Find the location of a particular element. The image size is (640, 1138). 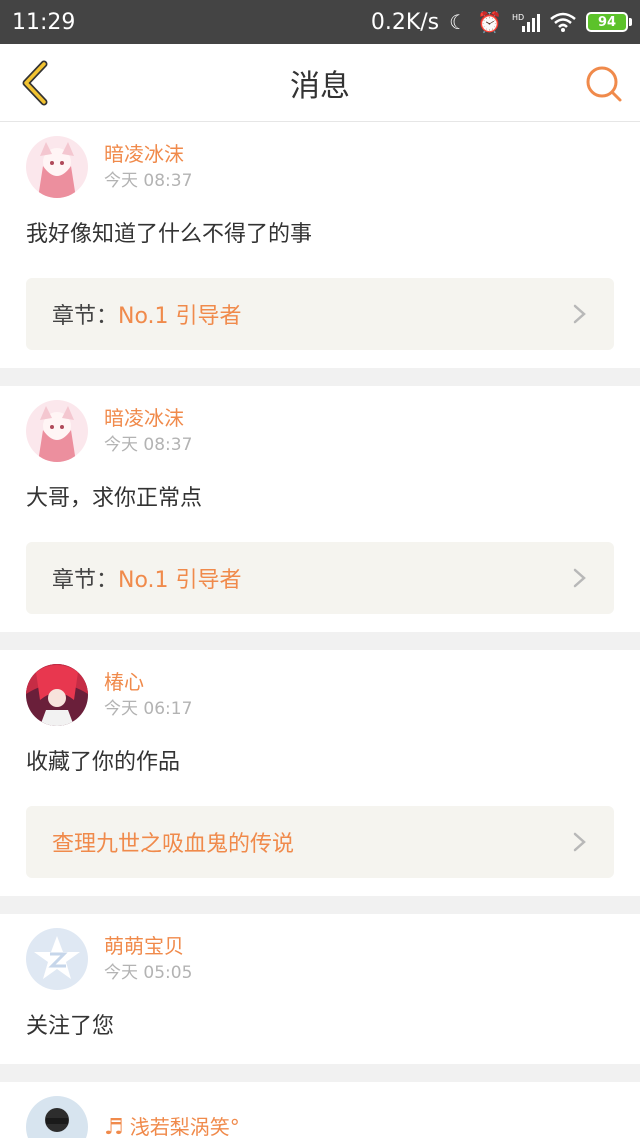

net-speed: 0.2K/s is located at coordinates (405, 22).